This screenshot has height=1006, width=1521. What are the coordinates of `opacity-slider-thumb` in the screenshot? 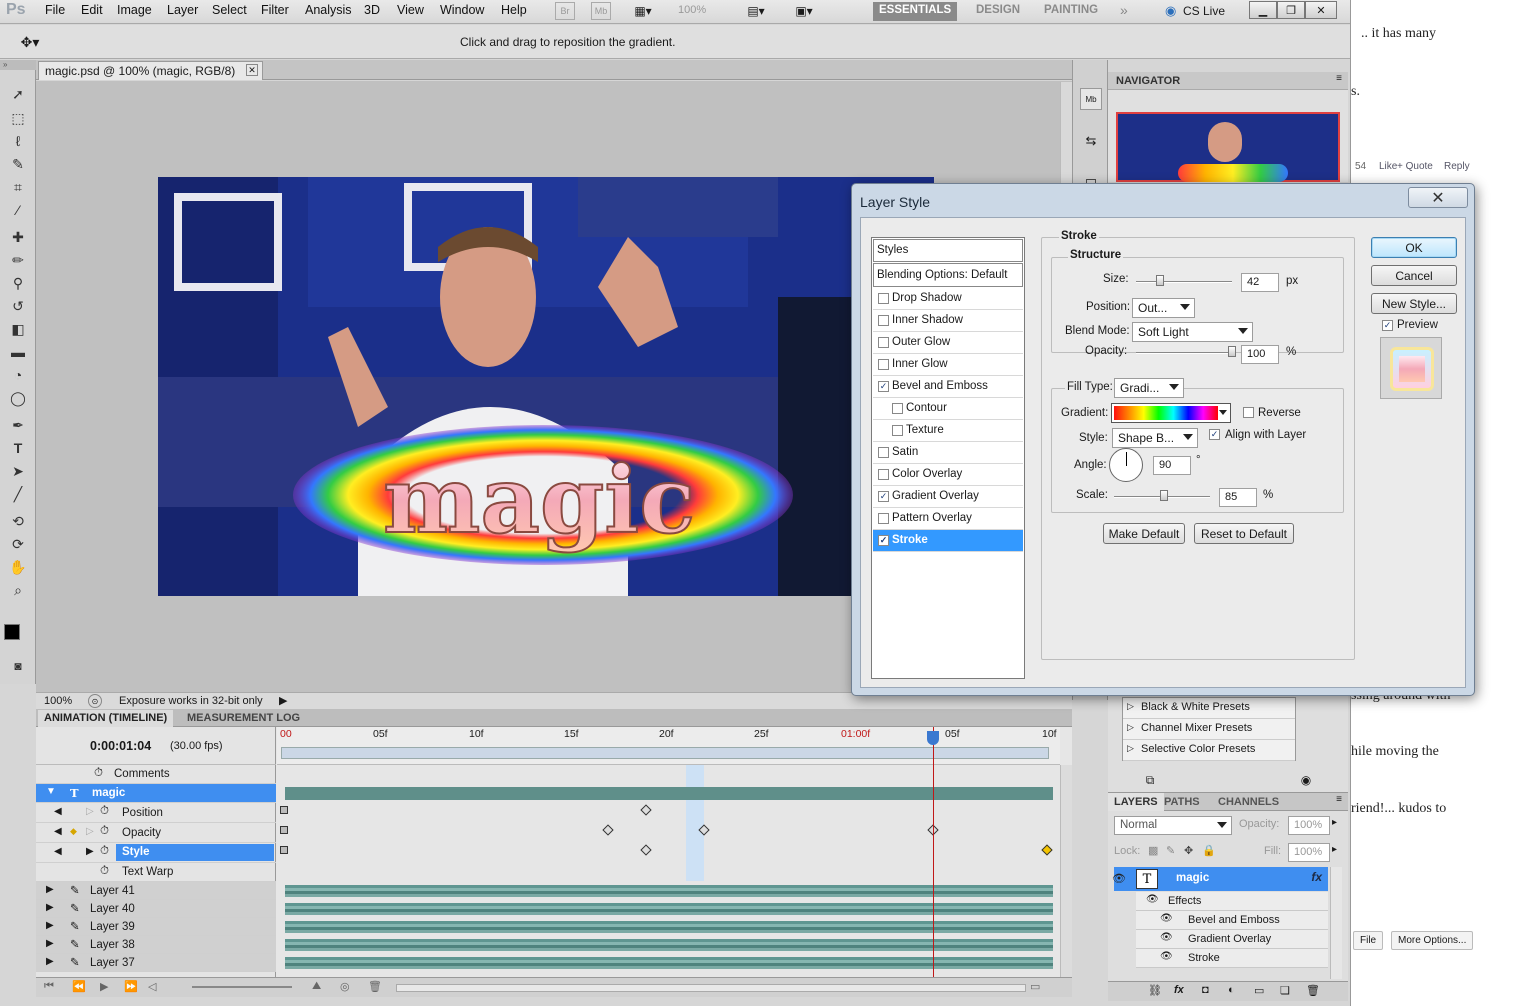 It's located at (1232, 351).